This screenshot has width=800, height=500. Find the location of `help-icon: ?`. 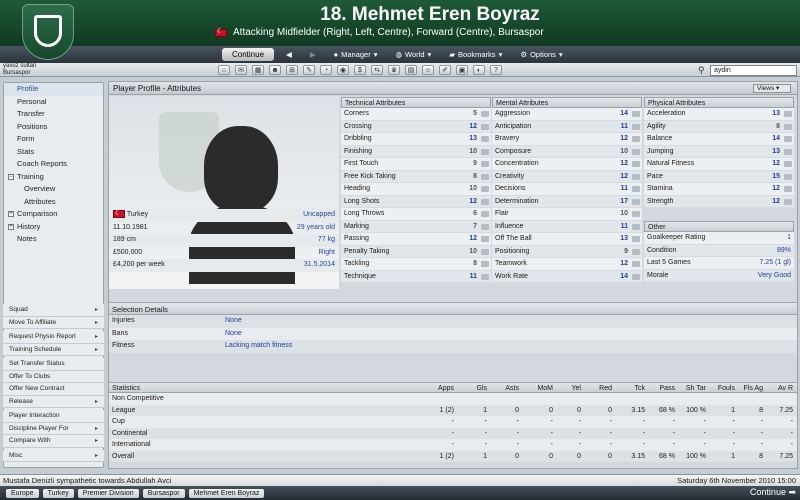

help-icon: ? is located at coordinates (496, 70).